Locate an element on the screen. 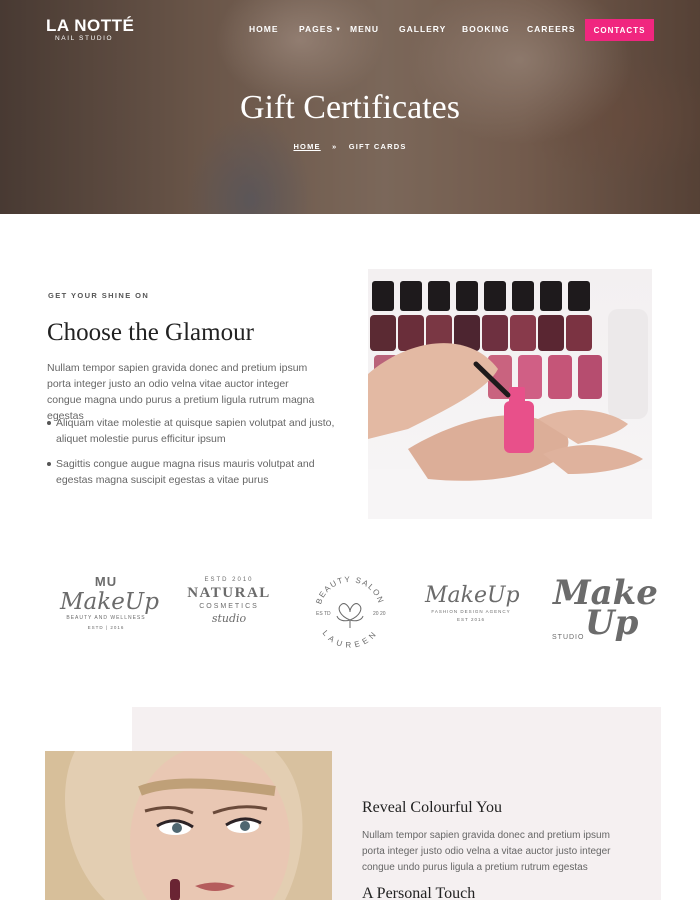 This screenshot has height=905, width=700. nav-home: HOME is located at coordinates (264, 29).